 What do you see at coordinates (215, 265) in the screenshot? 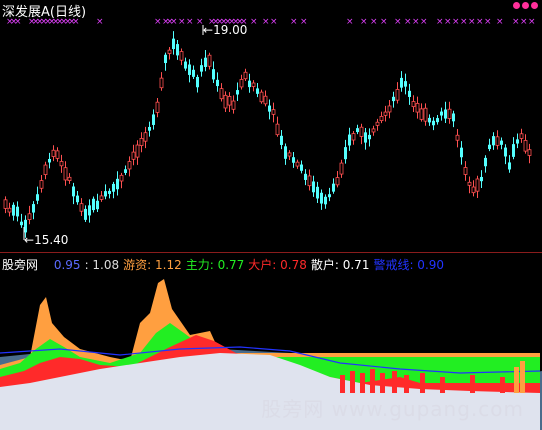
I see `legend-item: 主力: 0.77` at bounding box center [215, 265].